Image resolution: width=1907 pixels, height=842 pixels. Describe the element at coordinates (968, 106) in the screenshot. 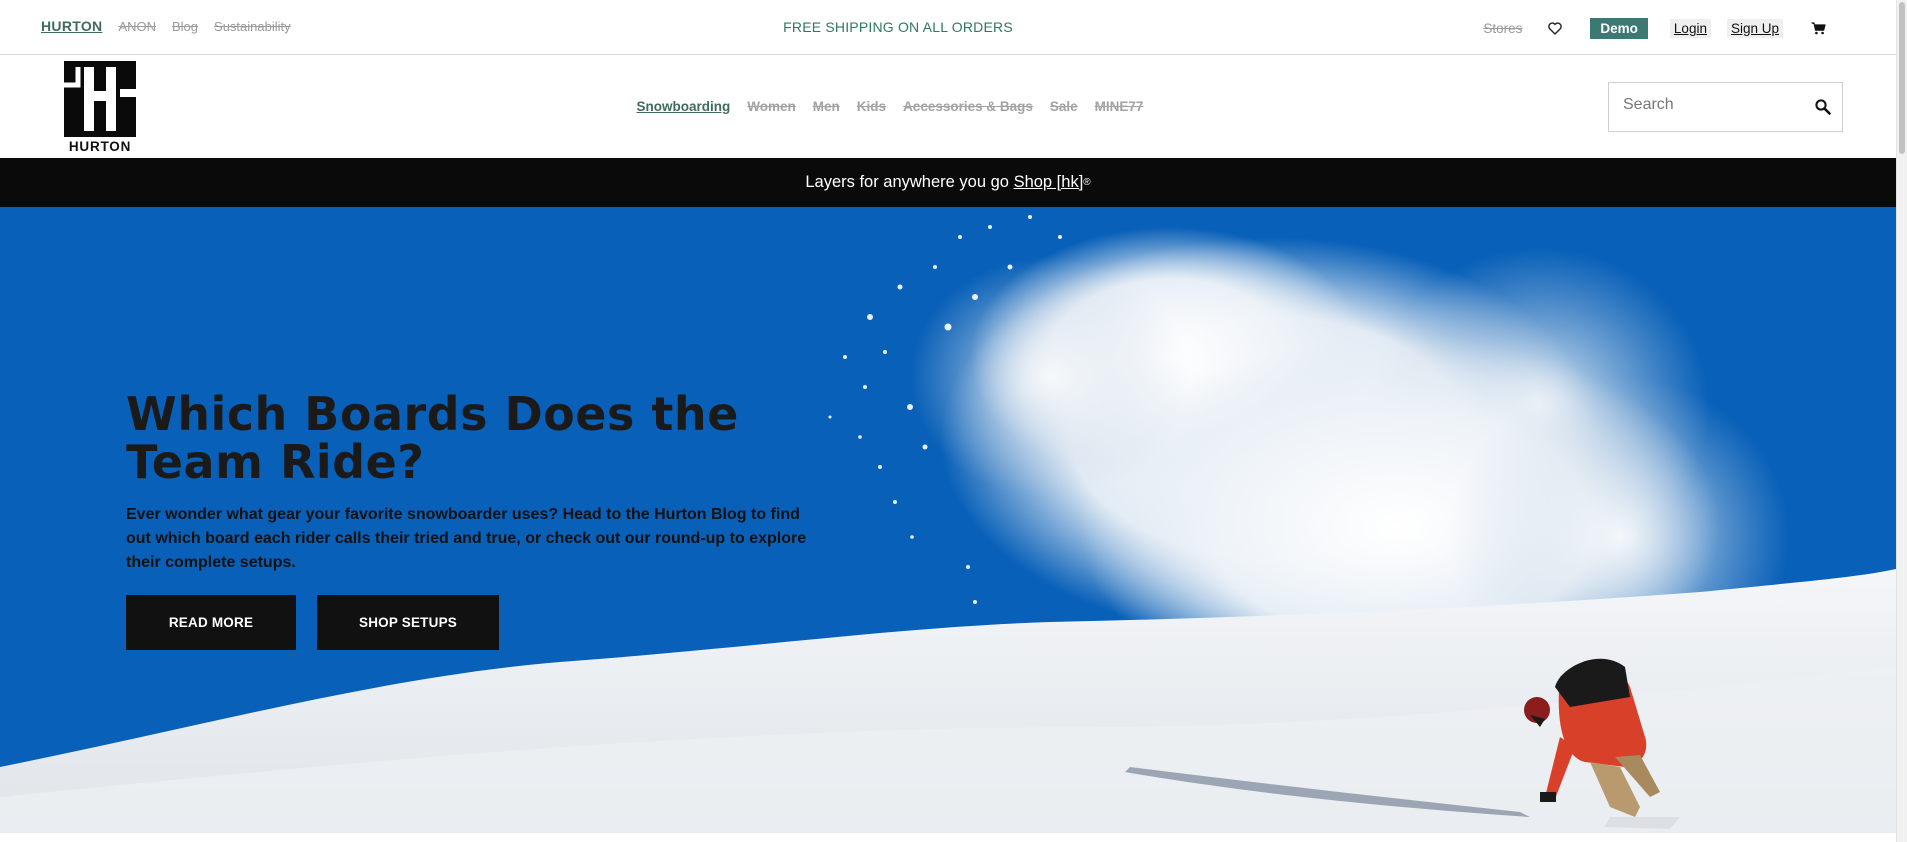

I see `nav-accessories-bags: Accessories & Bags` at that location.